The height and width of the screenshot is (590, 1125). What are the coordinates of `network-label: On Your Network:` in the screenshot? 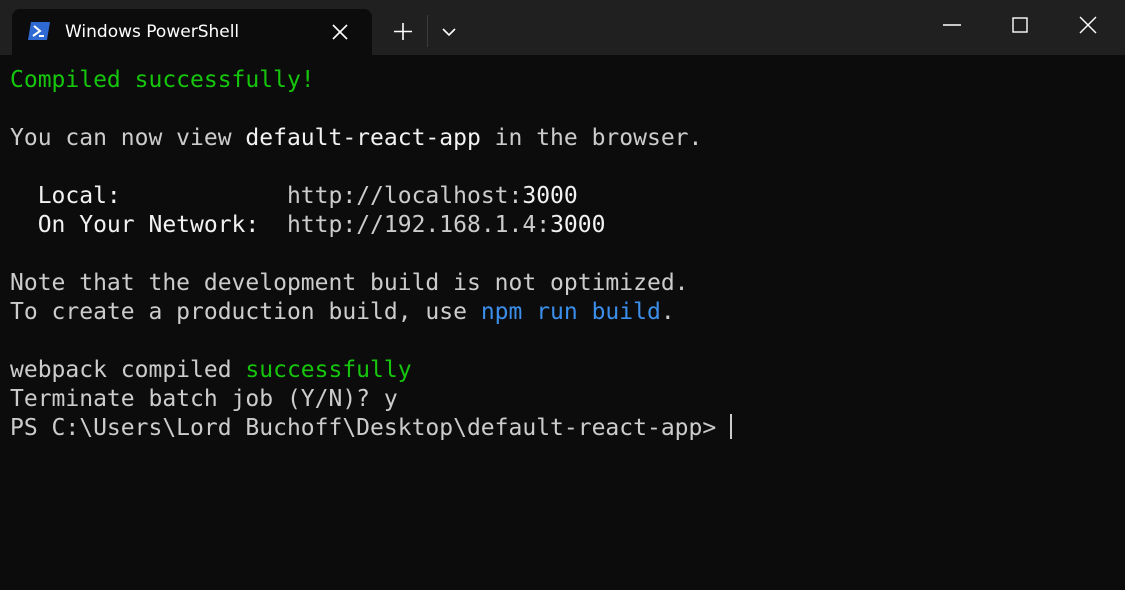 It's located at (148, 225).